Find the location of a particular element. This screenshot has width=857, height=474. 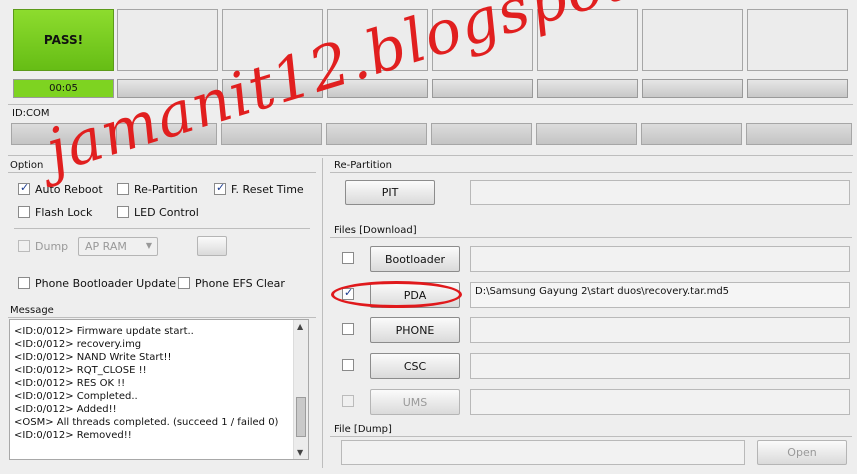

port-8-status is located at coordinates (797, 40).